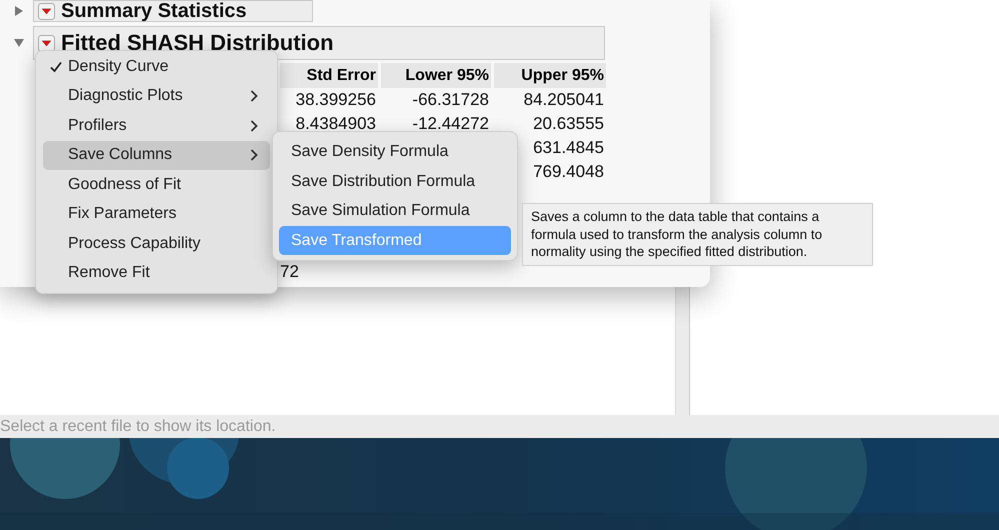 Image resolution: width=999 pixels, height=530 pixels. I want to click on triangle-down-icon, so click(19, 43).